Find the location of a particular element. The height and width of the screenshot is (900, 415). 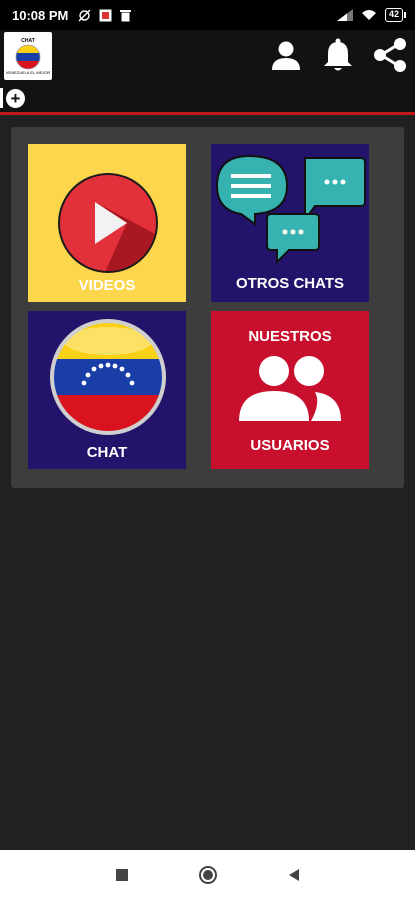

system-nav-bar is located at coordinates (207, 875).